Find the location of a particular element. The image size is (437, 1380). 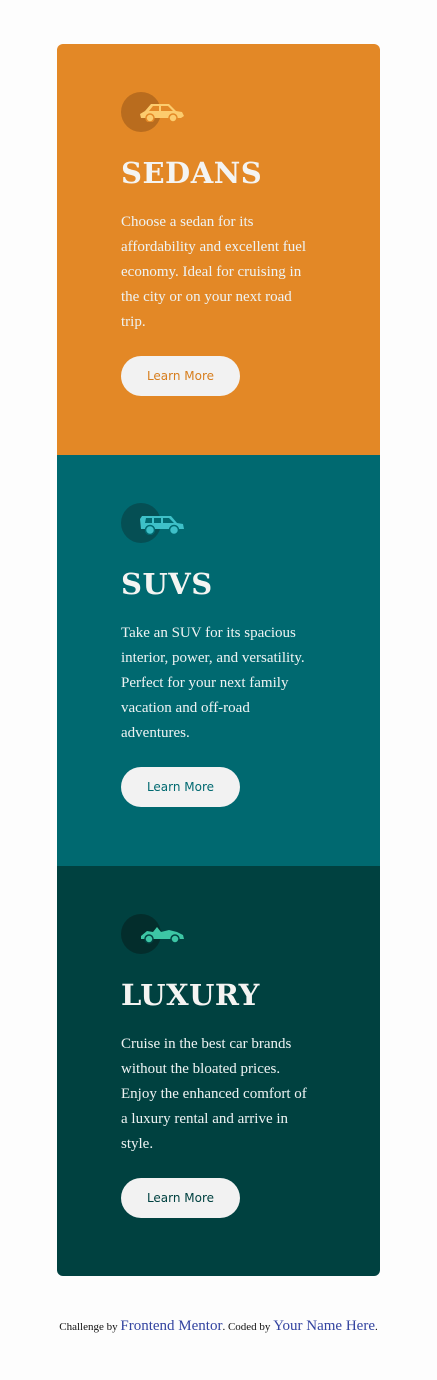

card-title: SEDANS is located at coordinates (192, 173).